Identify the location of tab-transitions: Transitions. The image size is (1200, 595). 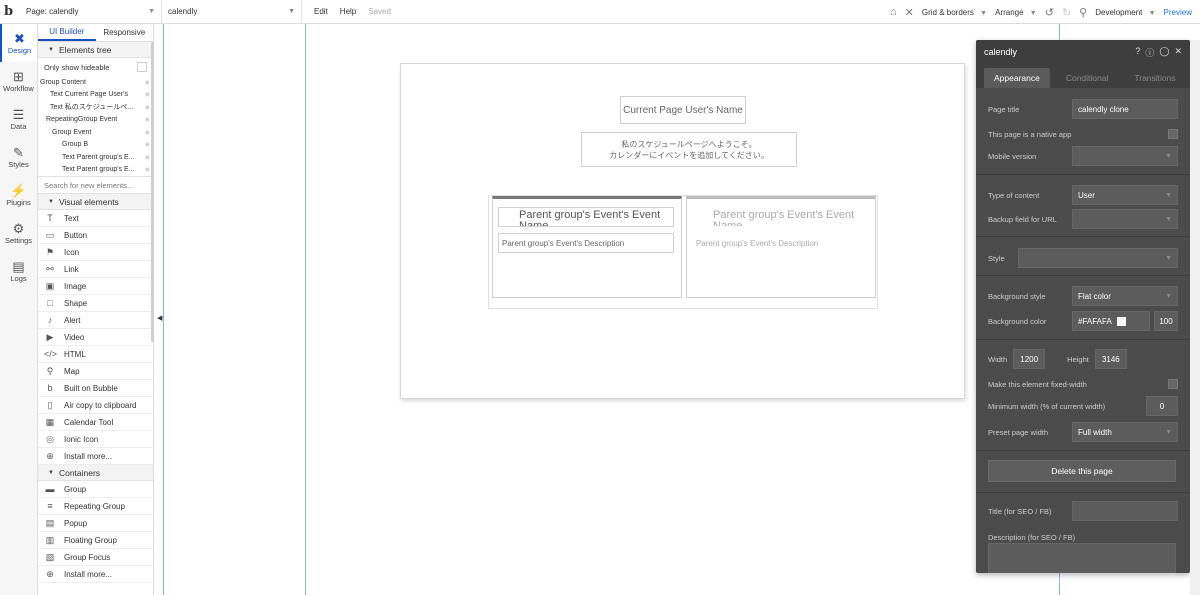
(1154, 78).